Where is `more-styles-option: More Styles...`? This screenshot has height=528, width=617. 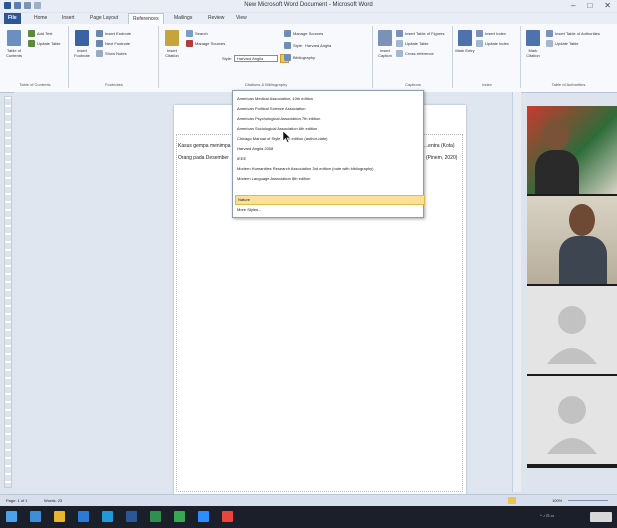 more-styles-option: More Styles... is located at coordinates (329, 209).